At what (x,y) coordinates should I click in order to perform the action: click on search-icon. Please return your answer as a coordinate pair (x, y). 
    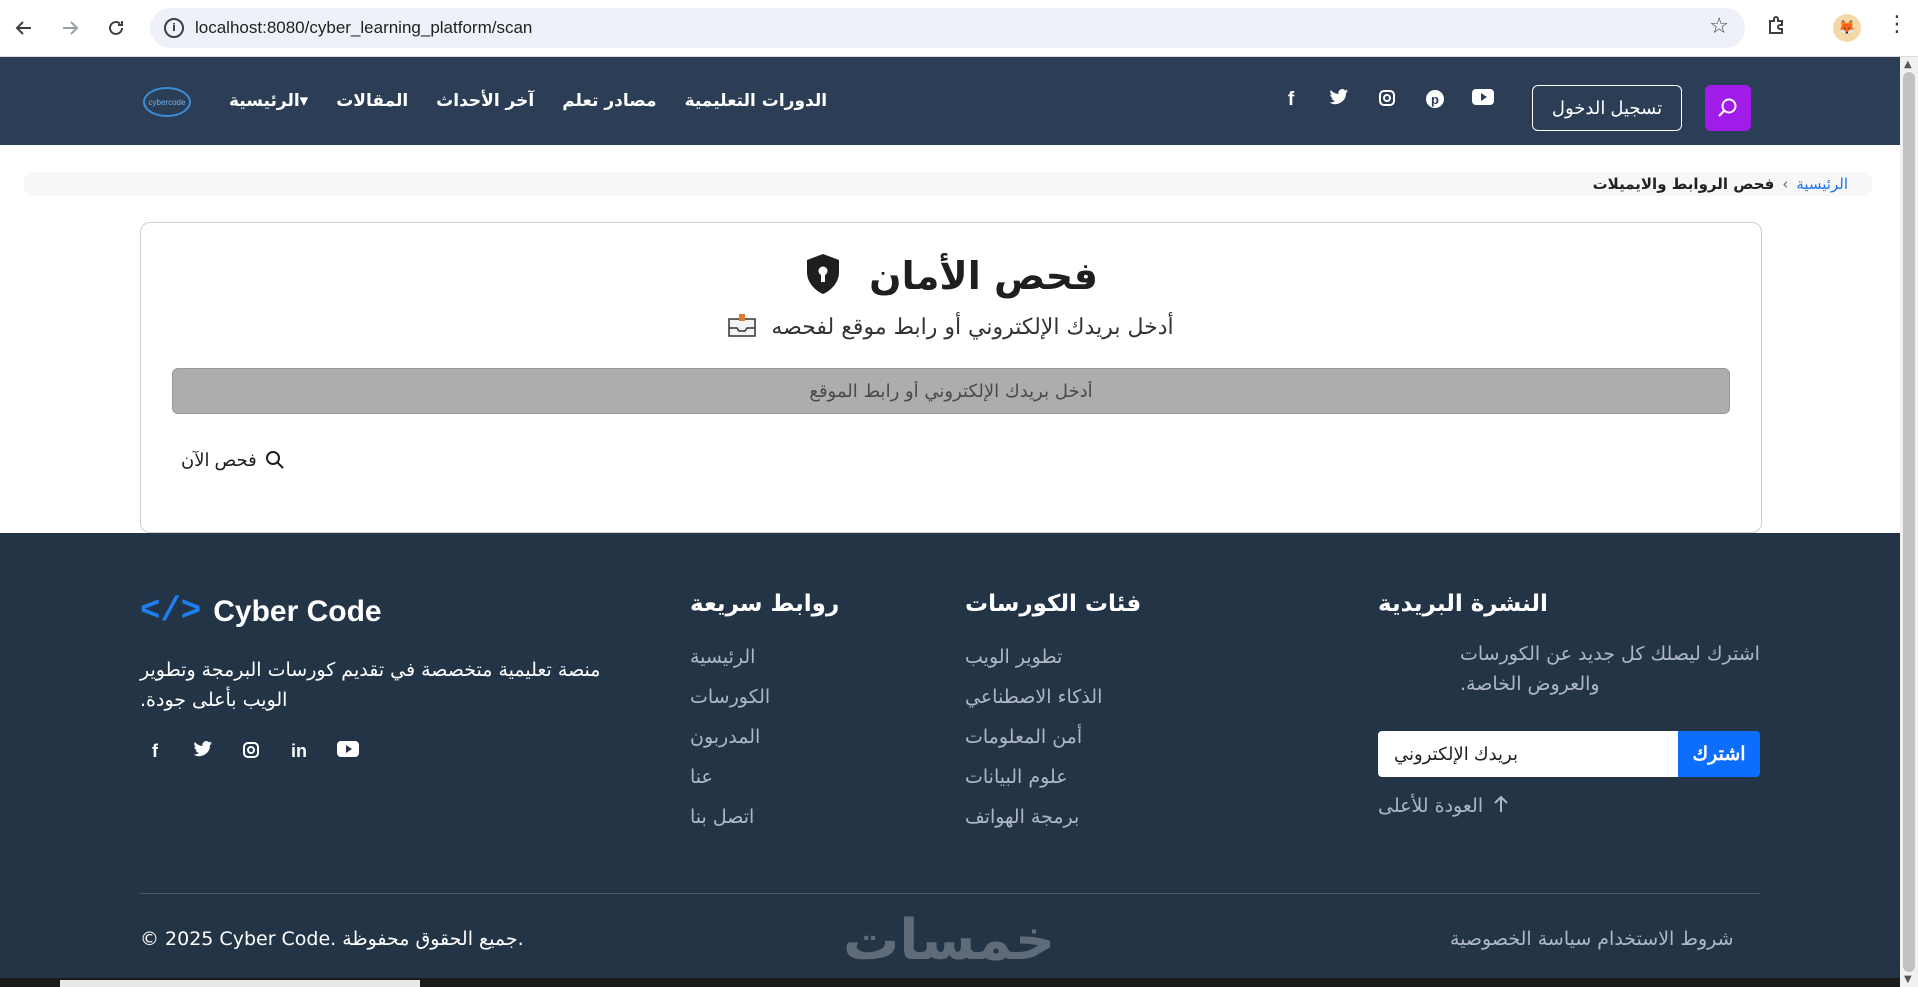
    Looking at the image, I should click on (1727, 107).